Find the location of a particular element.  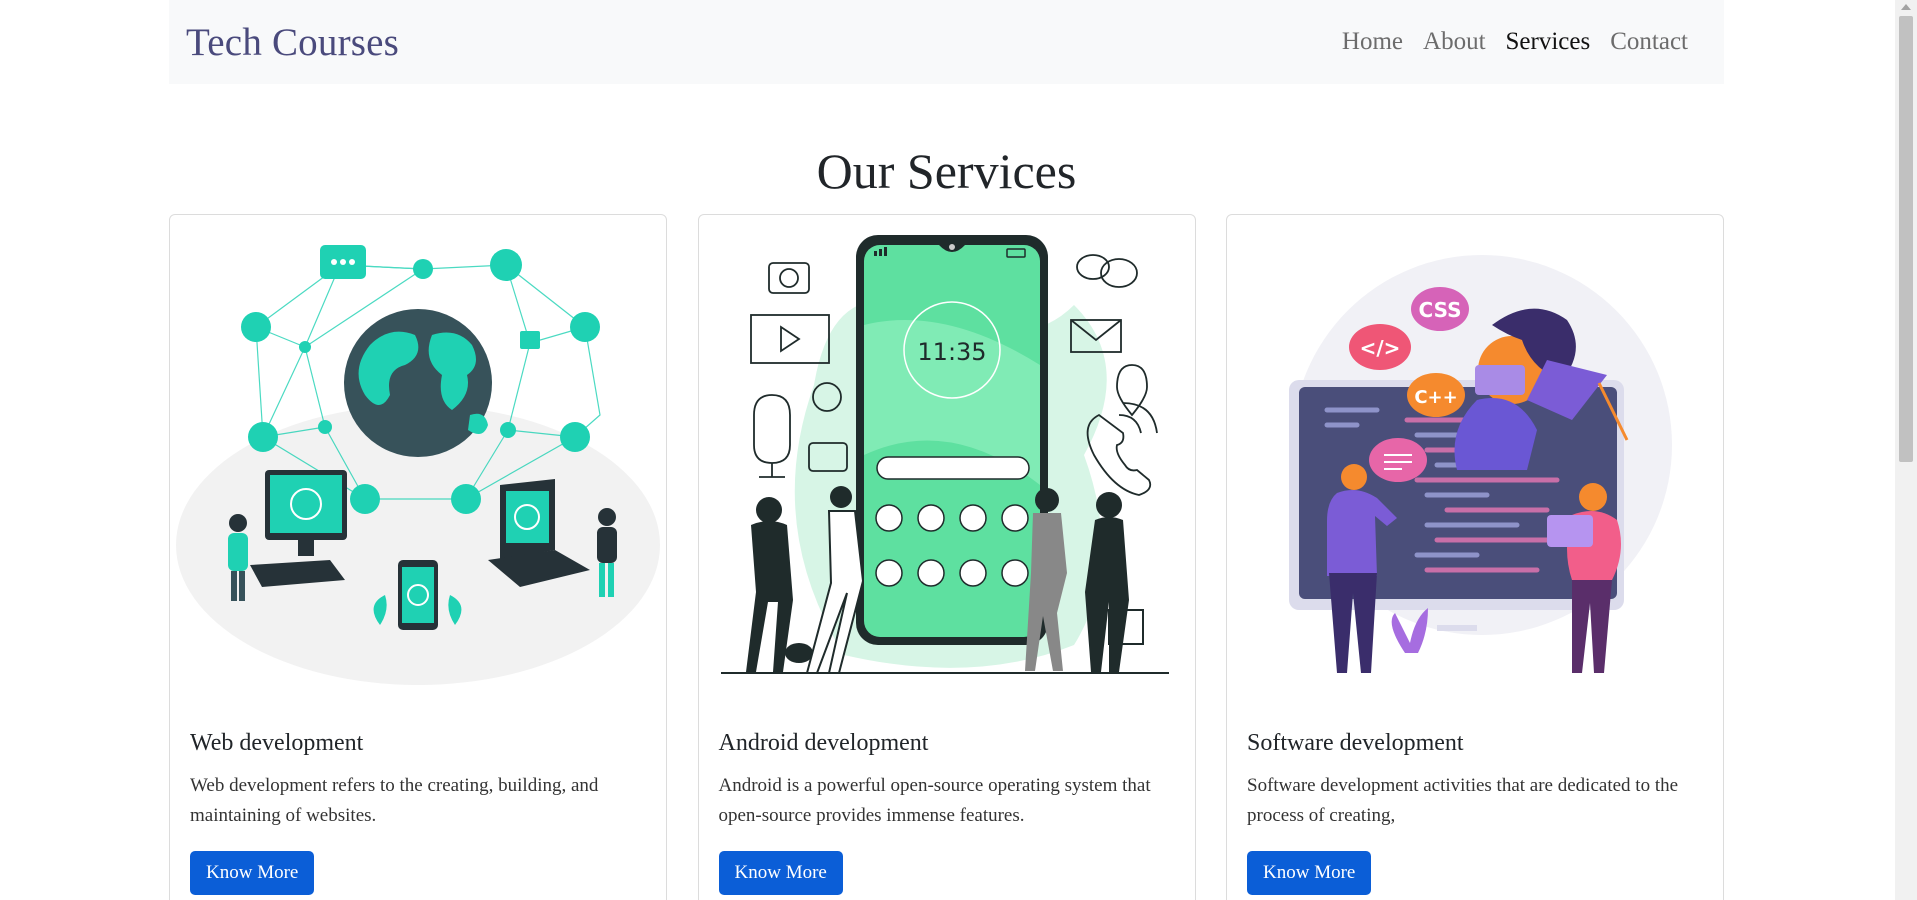

scroll-up-arrow-icon is located at coordinates (1906, 7).